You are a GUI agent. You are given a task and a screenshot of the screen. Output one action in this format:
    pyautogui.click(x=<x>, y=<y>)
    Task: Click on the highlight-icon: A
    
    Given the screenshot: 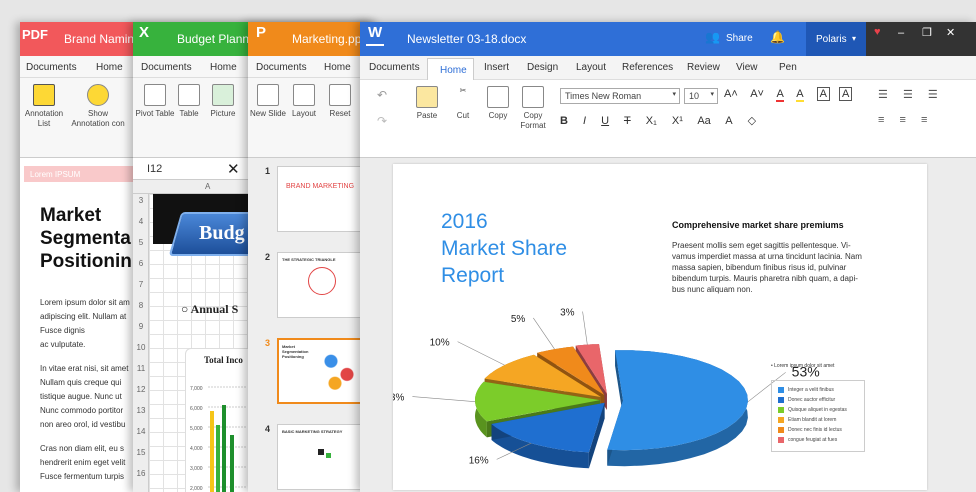 What is the action you would take?
    pyautogui.click(x=800, y=95)
    